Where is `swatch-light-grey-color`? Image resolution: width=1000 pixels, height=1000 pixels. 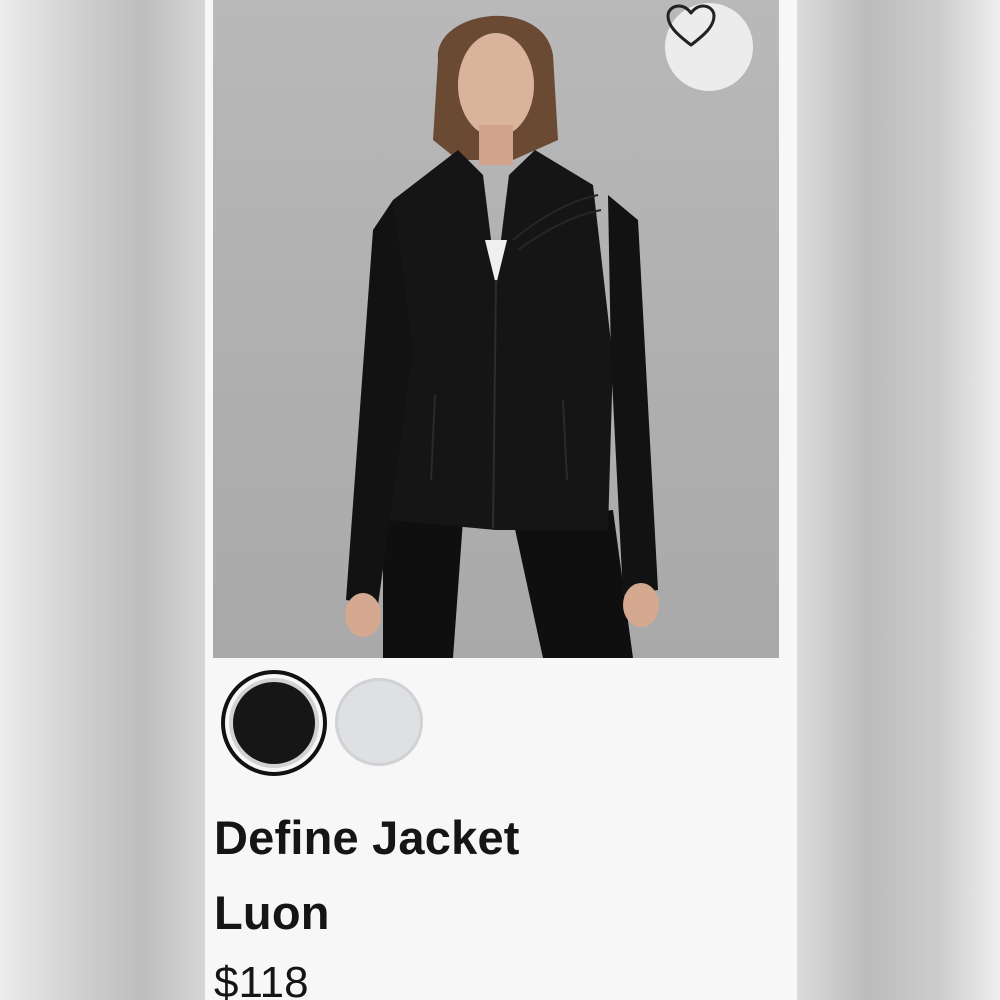 swatch-light-grey-color is located at coordinates (379, 722).